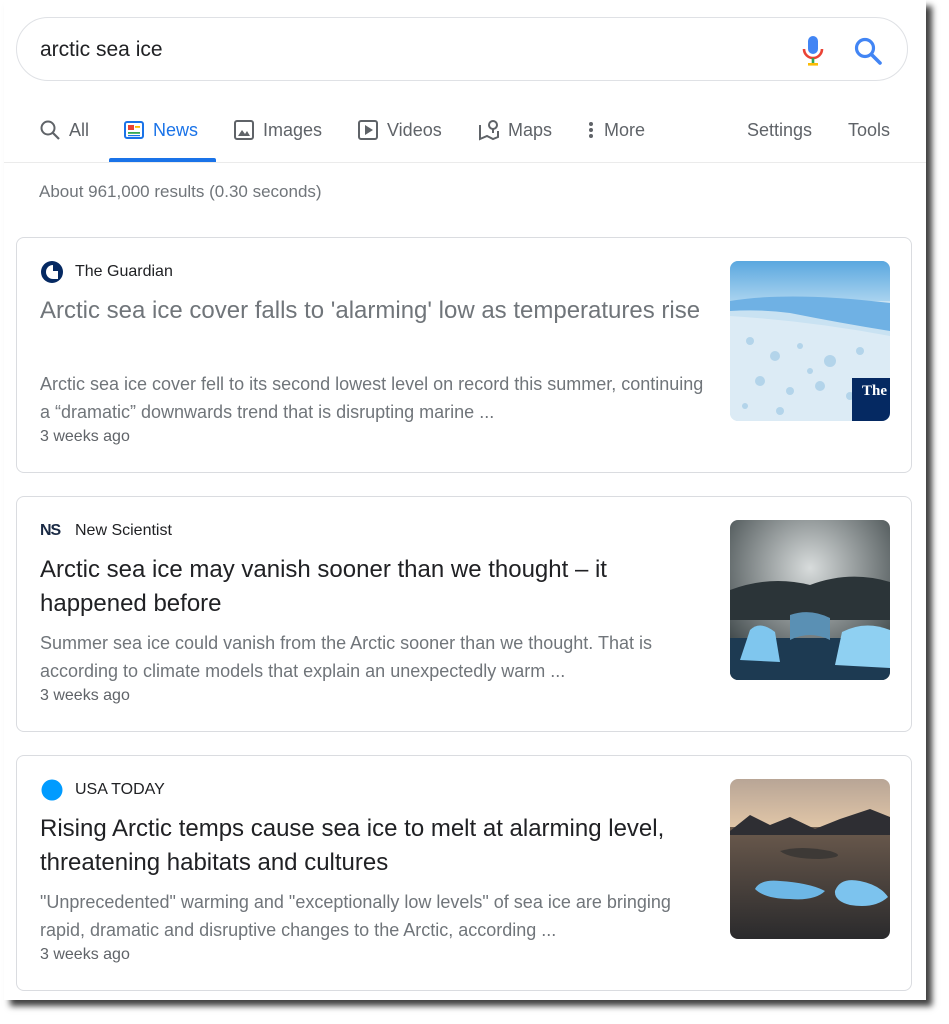 This screenshot has height=1024, width=949. Describe the element at coordinates (414, 129) in the screenshot. I see `tab-label: Videos` at that location.